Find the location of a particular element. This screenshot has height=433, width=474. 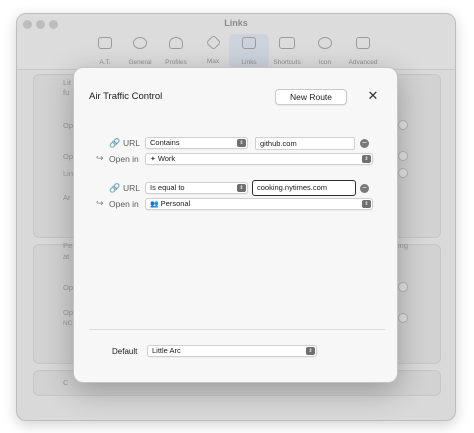

toolbar-tab-max: Max is located at coordinates (213, 51).